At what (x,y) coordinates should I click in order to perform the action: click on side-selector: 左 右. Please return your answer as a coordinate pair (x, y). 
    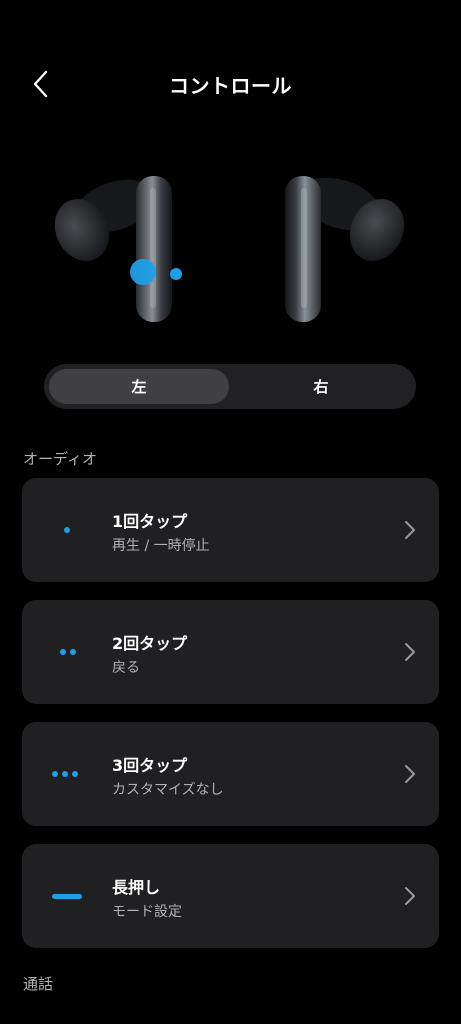
    Looking at the image, I should click on (230, 386).